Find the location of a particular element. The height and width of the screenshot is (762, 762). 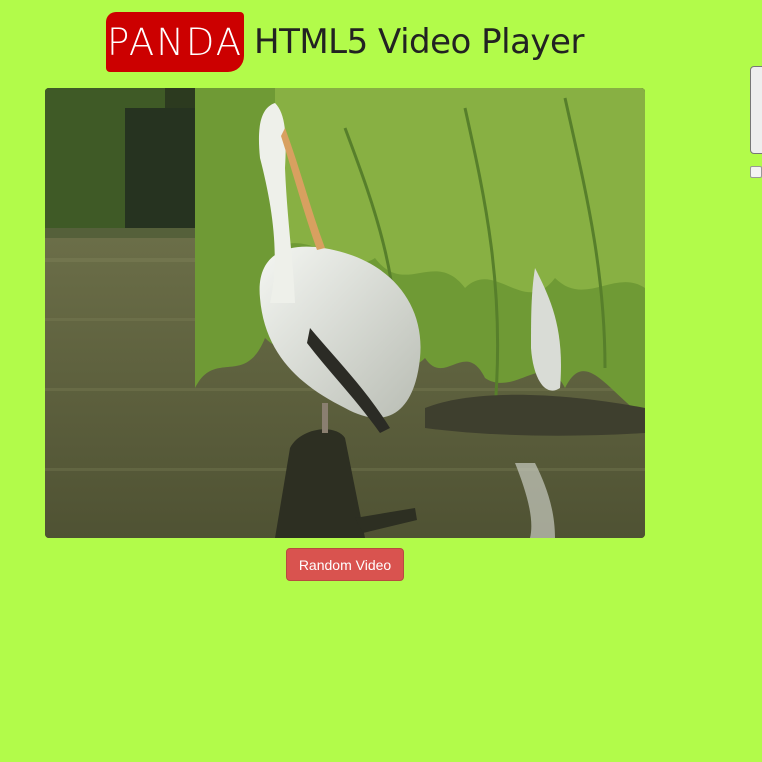

page-title: HTML5 Video Player is located at coordinates (419, 42).